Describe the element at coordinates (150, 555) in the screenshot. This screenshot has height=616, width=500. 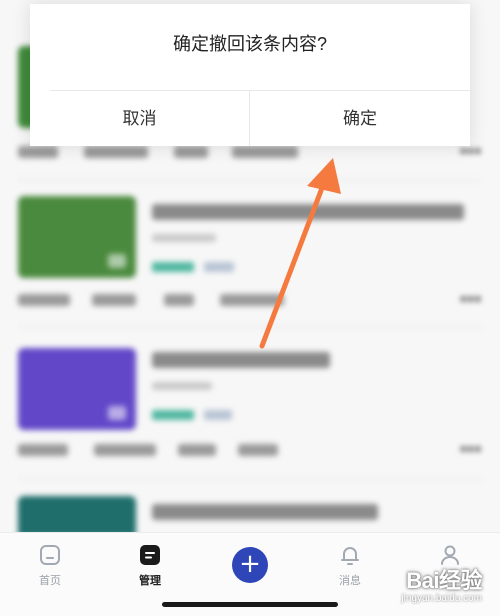
I see `manage-icon` at that location.